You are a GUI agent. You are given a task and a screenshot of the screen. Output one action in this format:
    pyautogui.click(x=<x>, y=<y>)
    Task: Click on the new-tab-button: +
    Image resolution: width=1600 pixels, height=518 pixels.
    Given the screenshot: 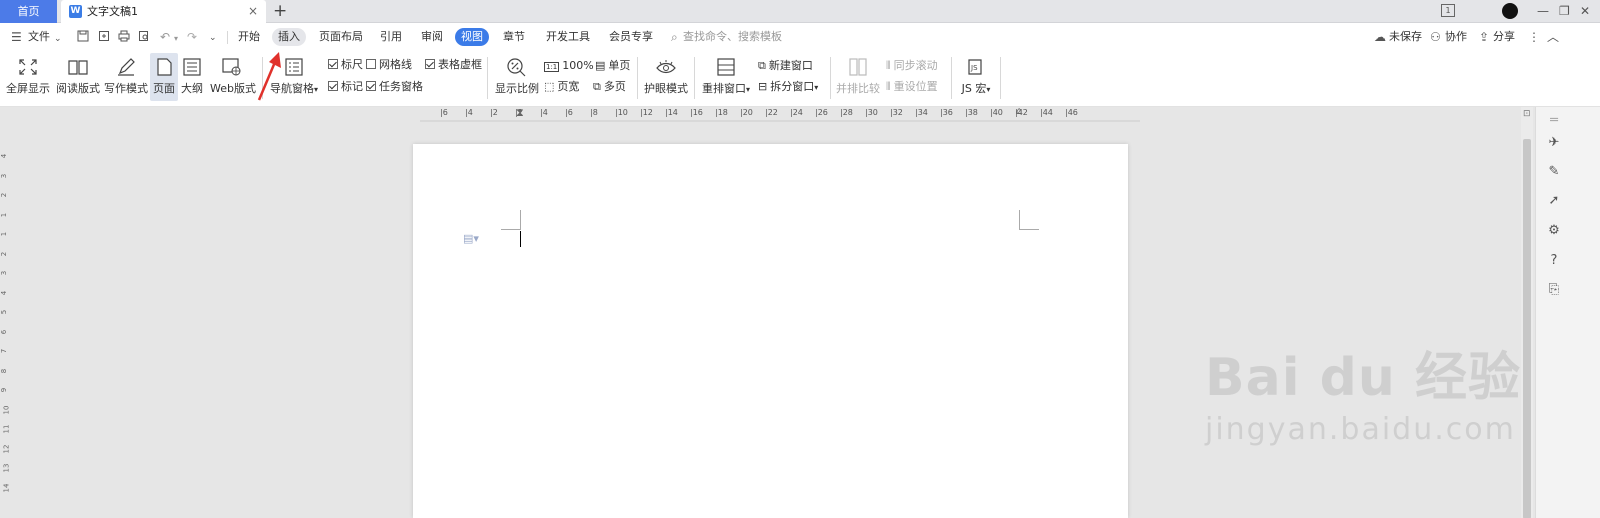 What is the action you would take?
    pyautogui.click(x=280, y=11)
    